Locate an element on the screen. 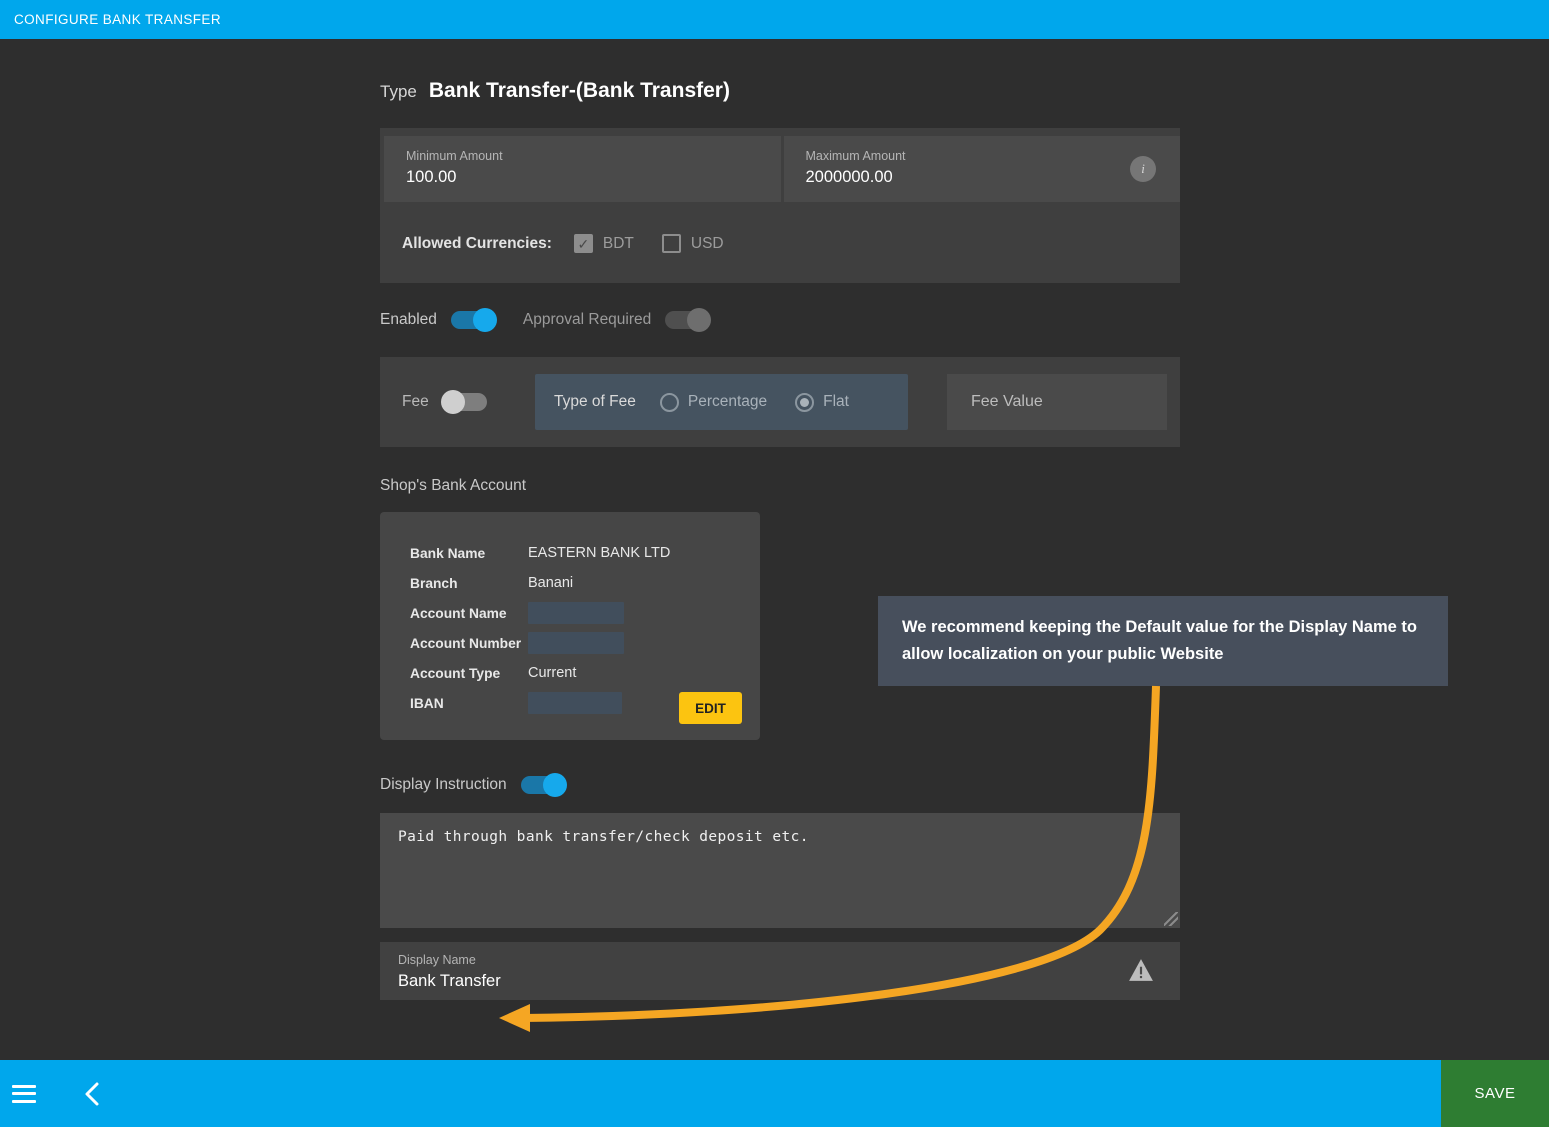 The height and width of the screenshot is (1127, 1549). maximum-amount-label: Maximum Amount is located at coordinates (855, 156).